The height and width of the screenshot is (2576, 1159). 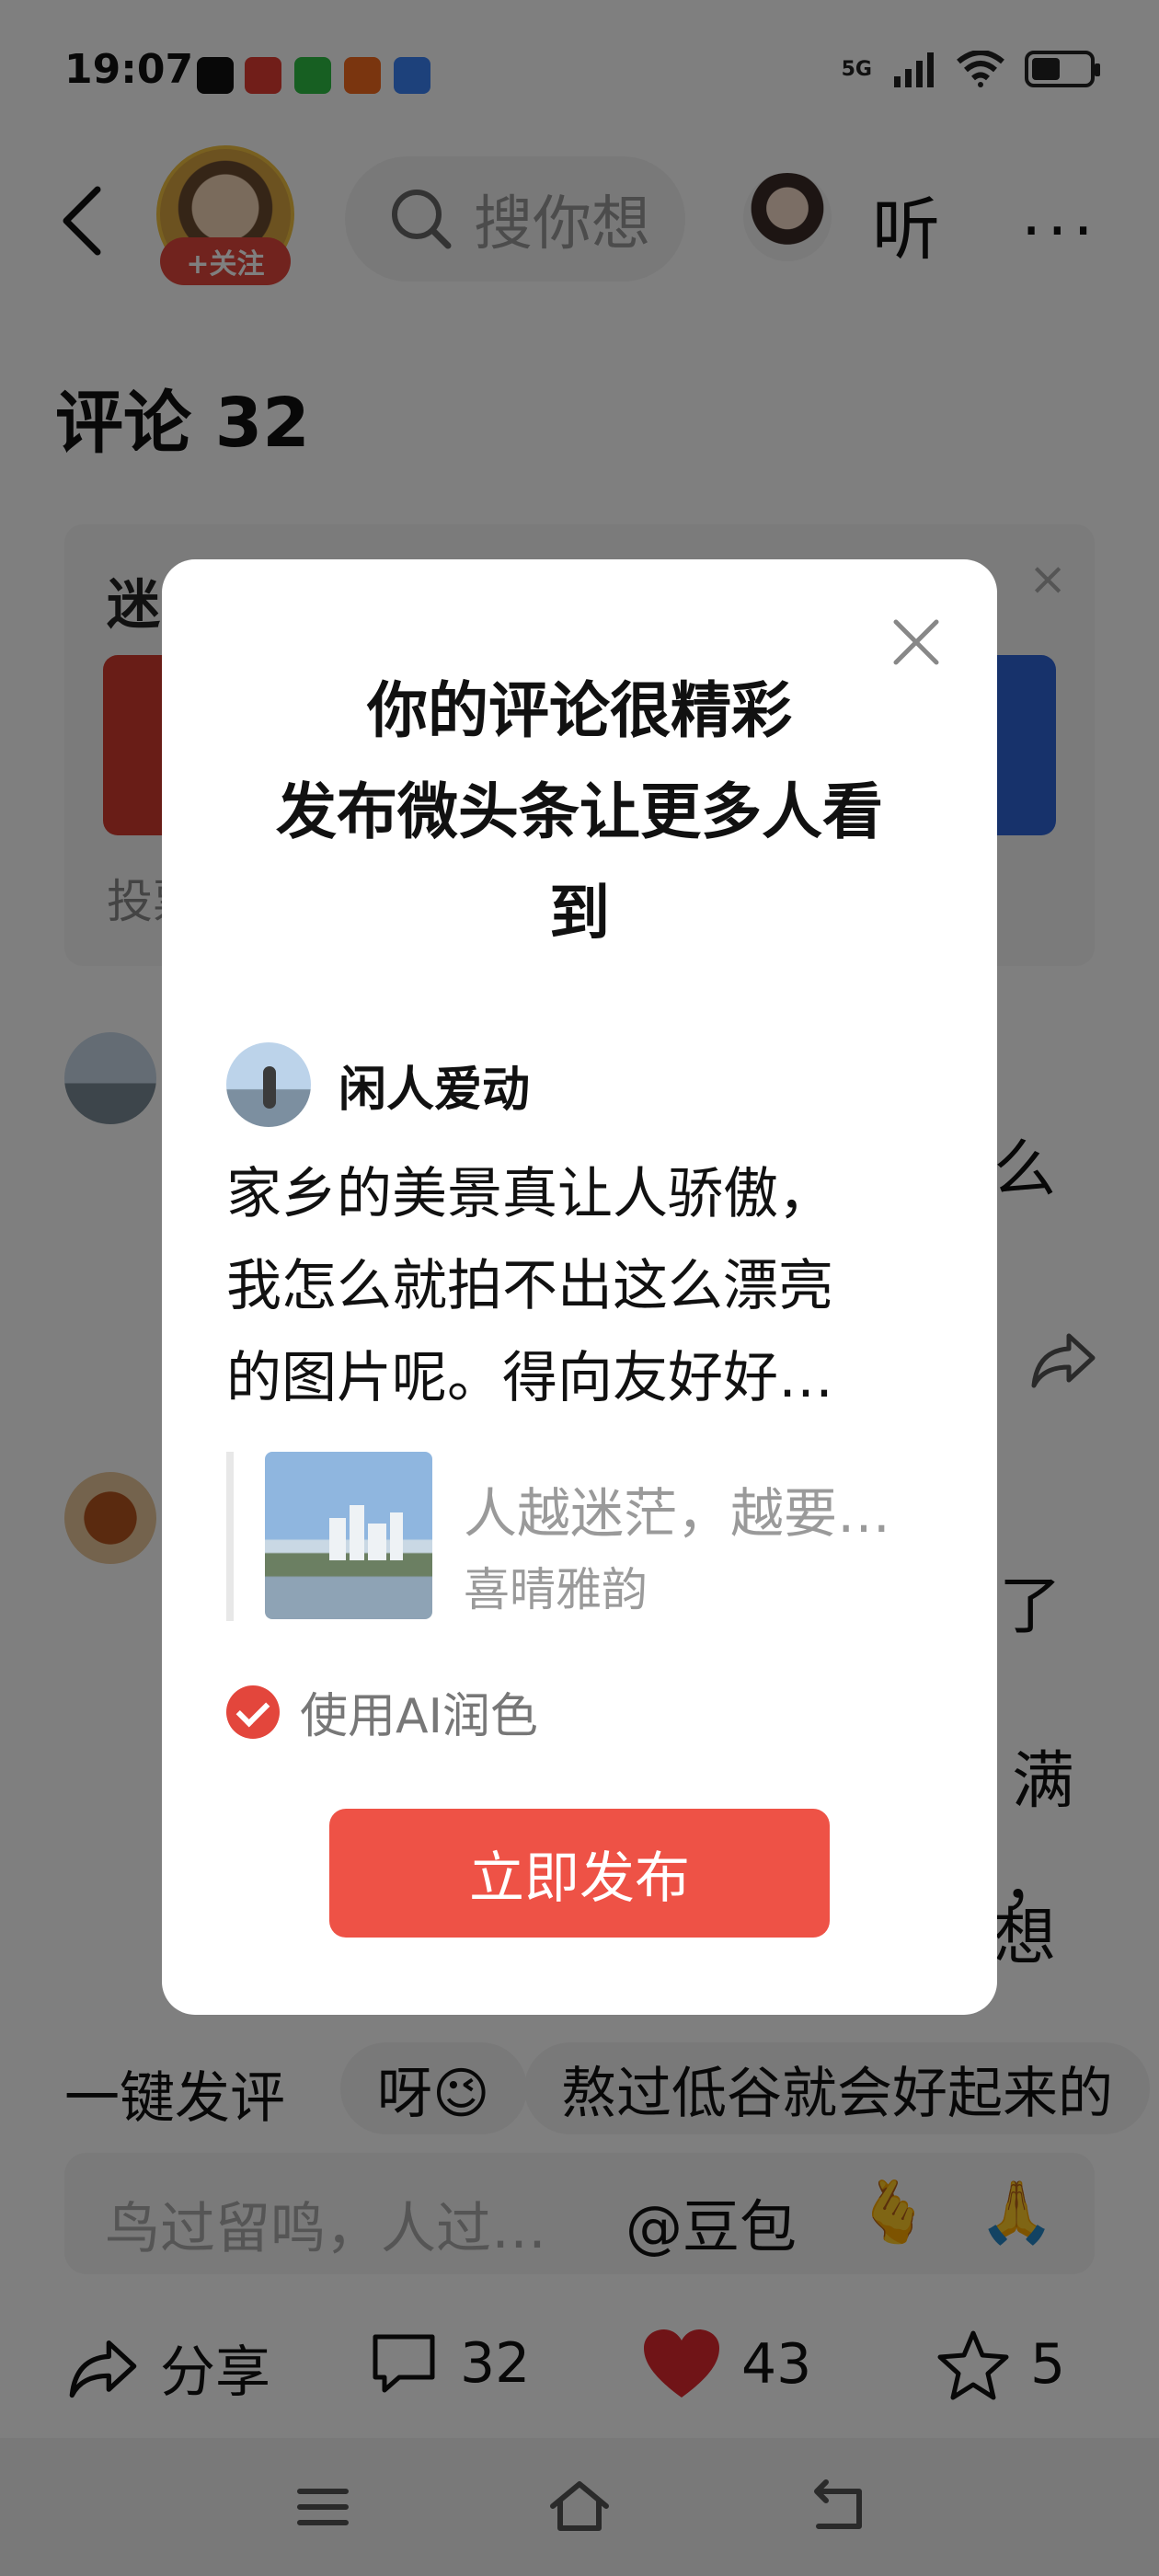 I want to click on username: 闲人爱动, so click(x=435, y=1090).